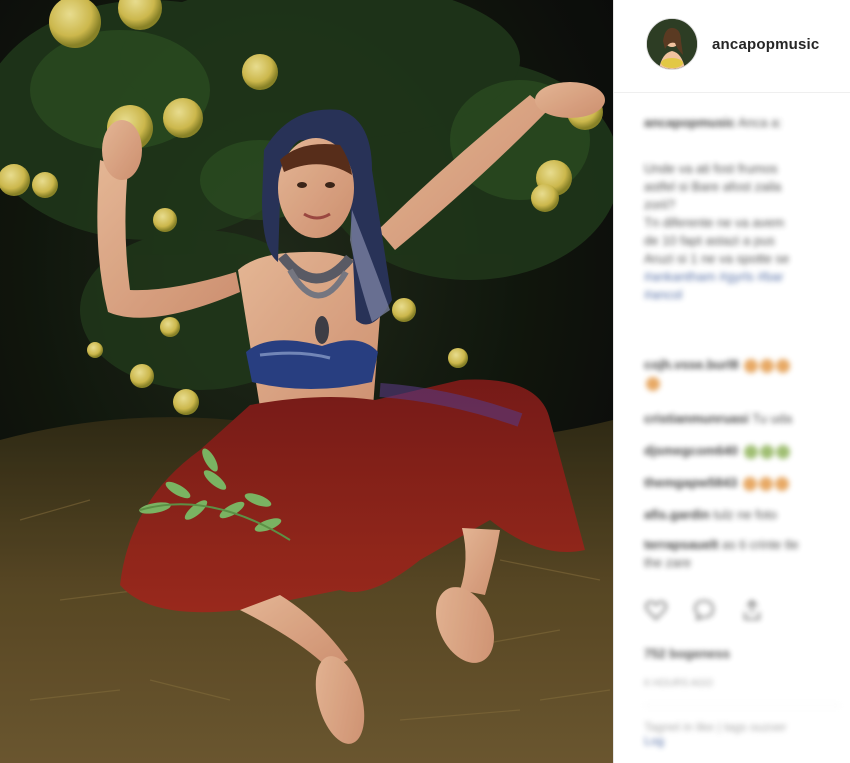  I want to click on login-link: Log, so click(654, 741).